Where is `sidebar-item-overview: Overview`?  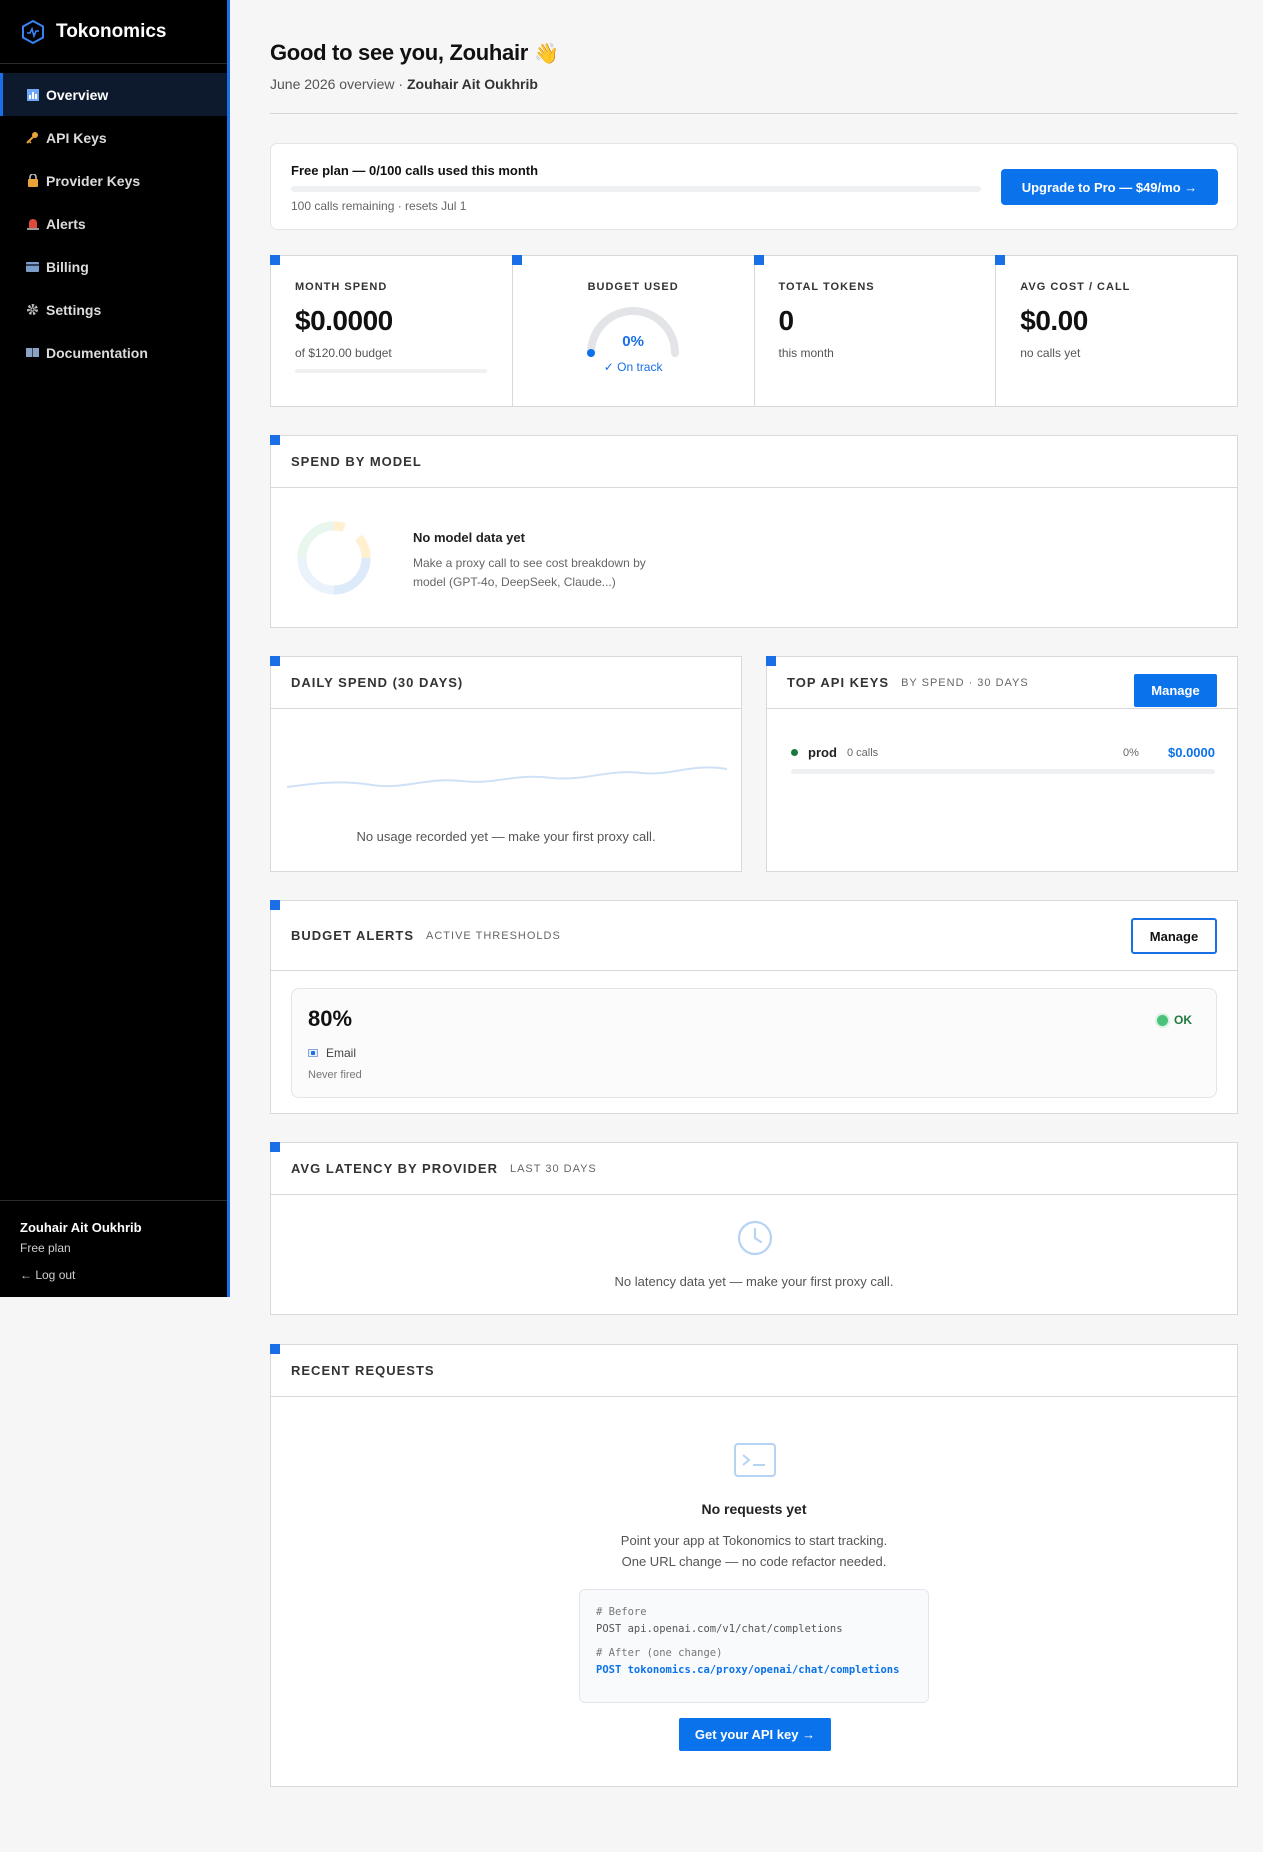
sidebar-item-overview: Overview is located at coordinates (113, 94).